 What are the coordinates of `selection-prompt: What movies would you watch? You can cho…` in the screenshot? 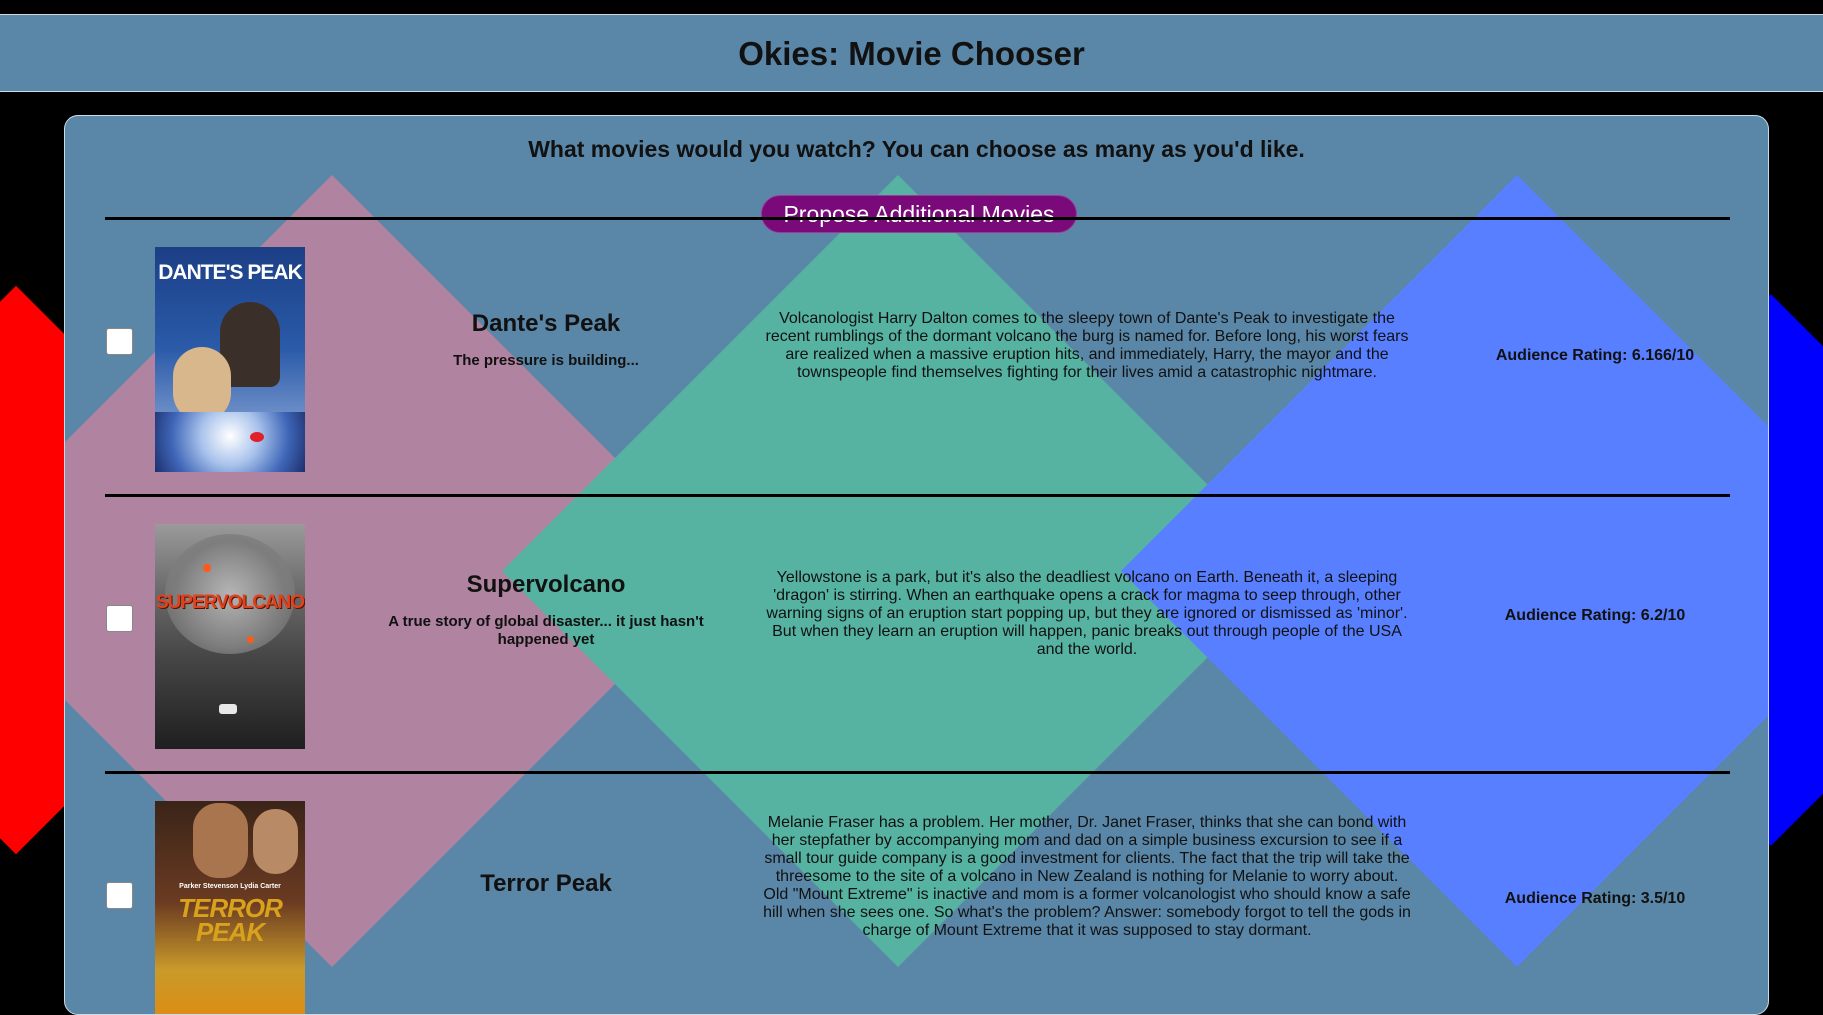 It's located at (916, 149).